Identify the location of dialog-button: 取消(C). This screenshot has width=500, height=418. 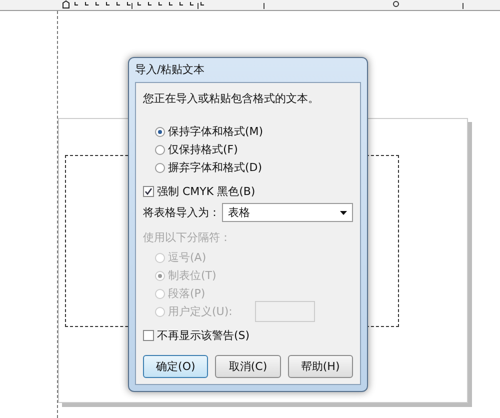
(248, 366).